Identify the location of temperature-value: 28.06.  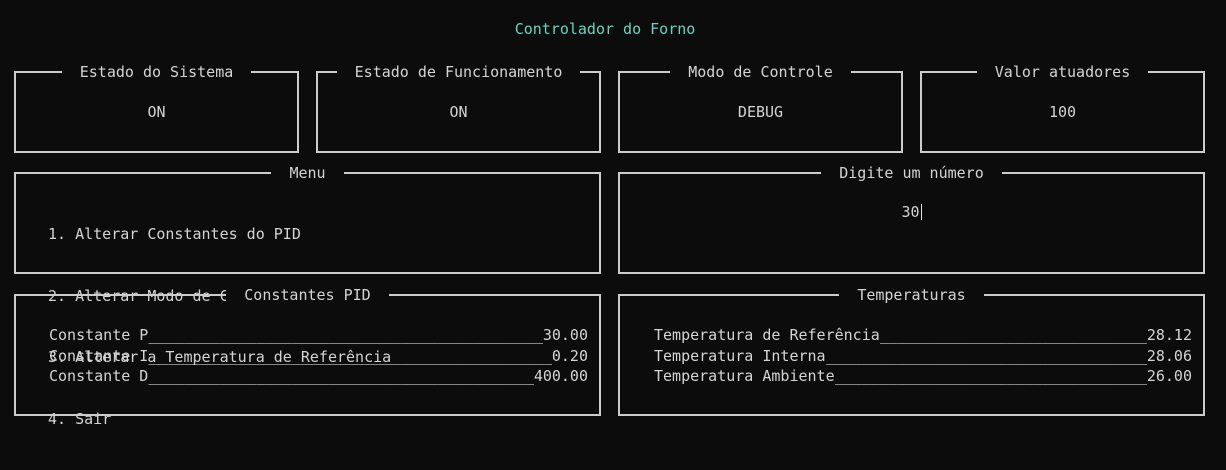
(1169, 355).